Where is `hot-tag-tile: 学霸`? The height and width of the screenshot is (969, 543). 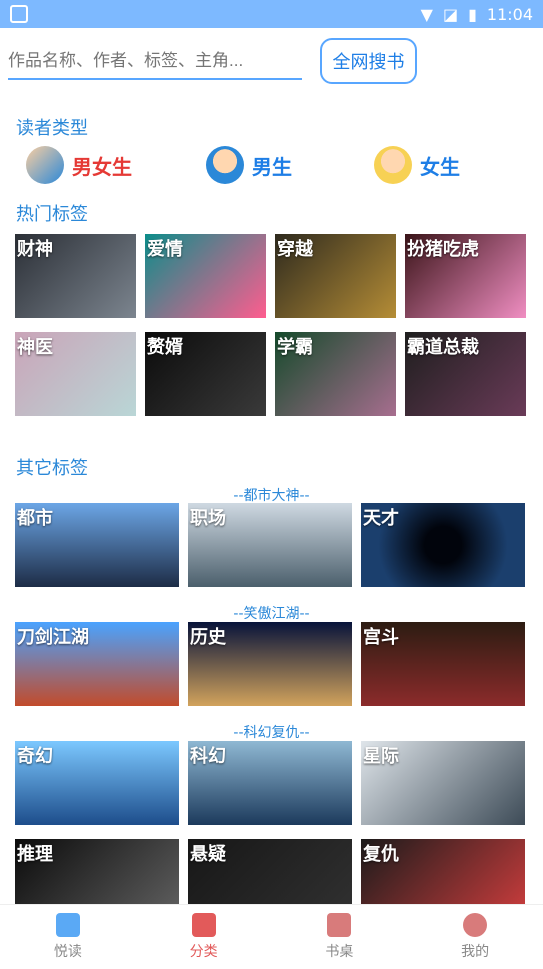
hot-tag-tile: 学霸 is located at coordinates (335, 374).